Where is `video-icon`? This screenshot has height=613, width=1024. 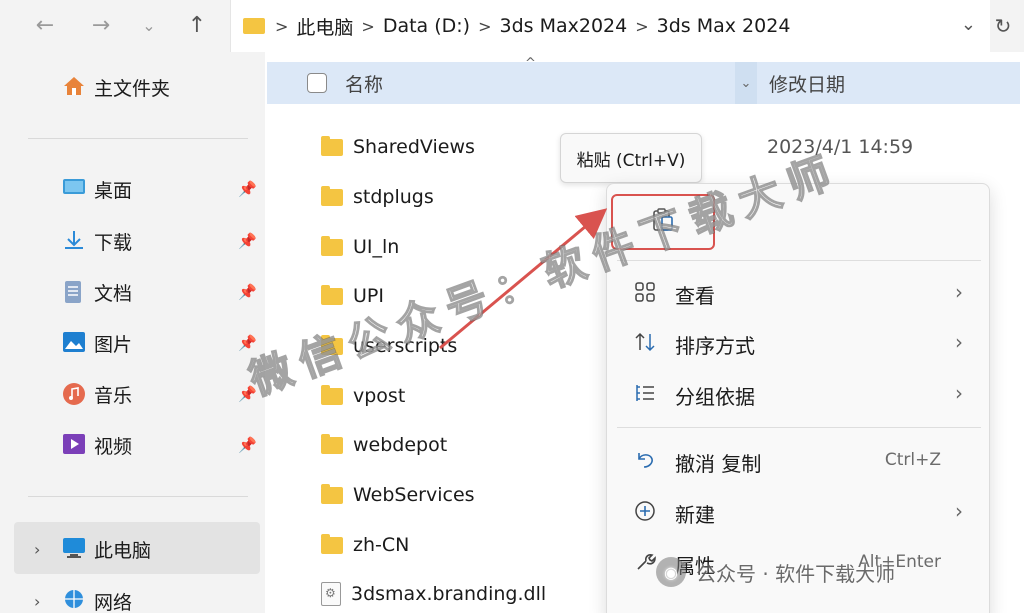
video-icon is located at coordinates (75, 445).